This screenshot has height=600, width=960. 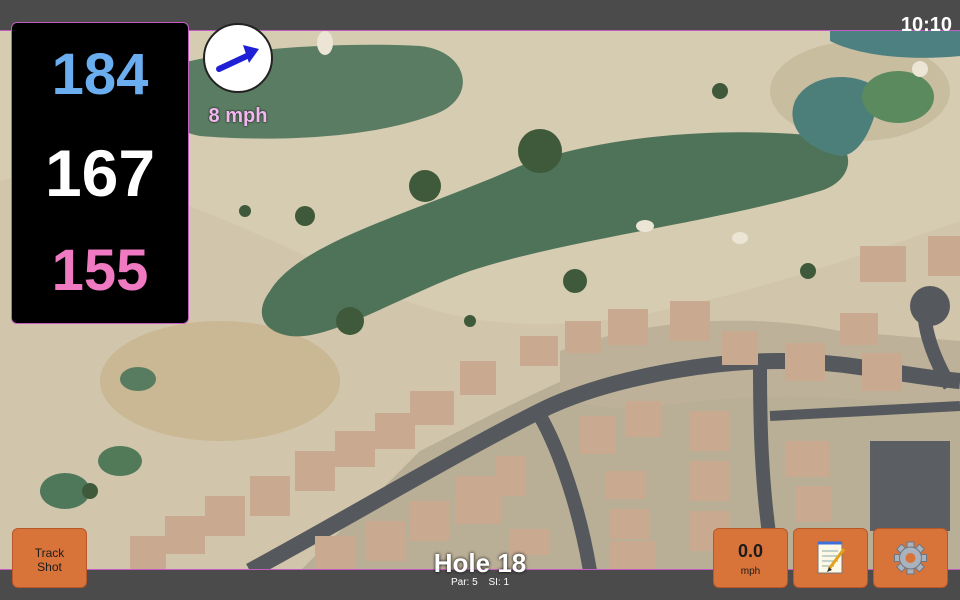 What do you see at coordinates (100, 270) in the screenshot?
I see `distance-front: 155` at bounding box center [100, 270].